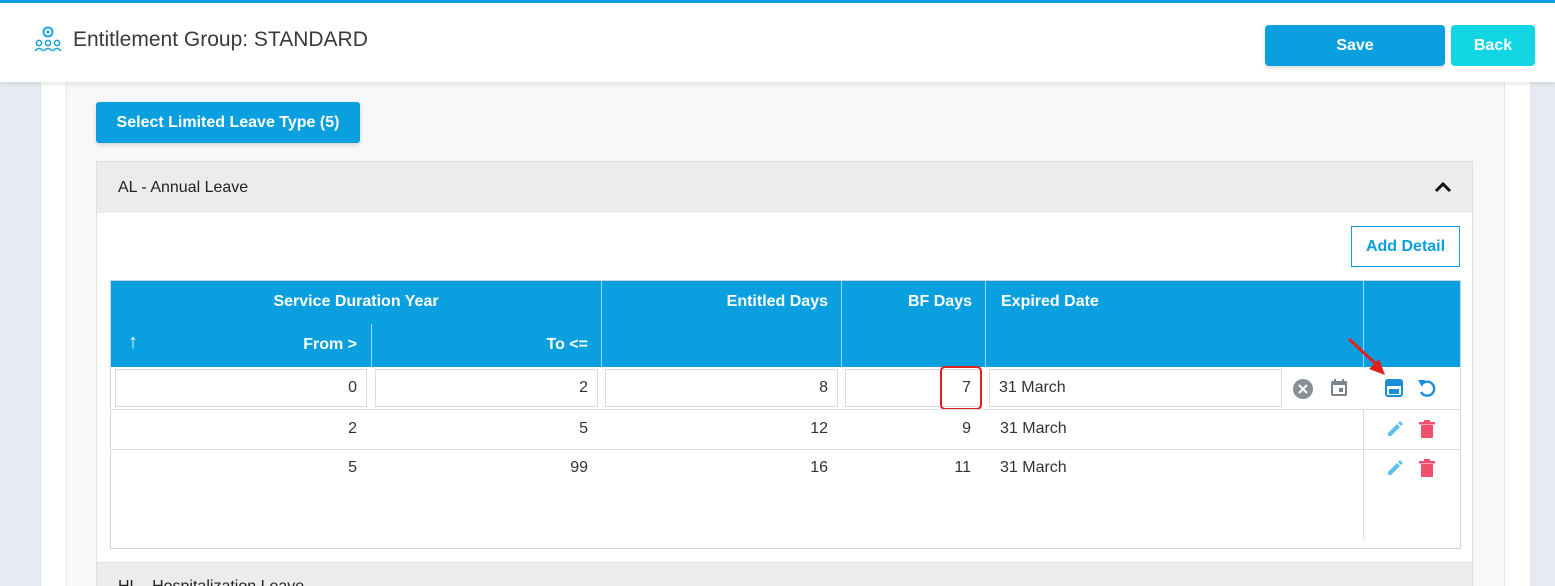  Describe the element at coordinates (48, 39) in the screenshot. I see `team-settings-icon` at that location.